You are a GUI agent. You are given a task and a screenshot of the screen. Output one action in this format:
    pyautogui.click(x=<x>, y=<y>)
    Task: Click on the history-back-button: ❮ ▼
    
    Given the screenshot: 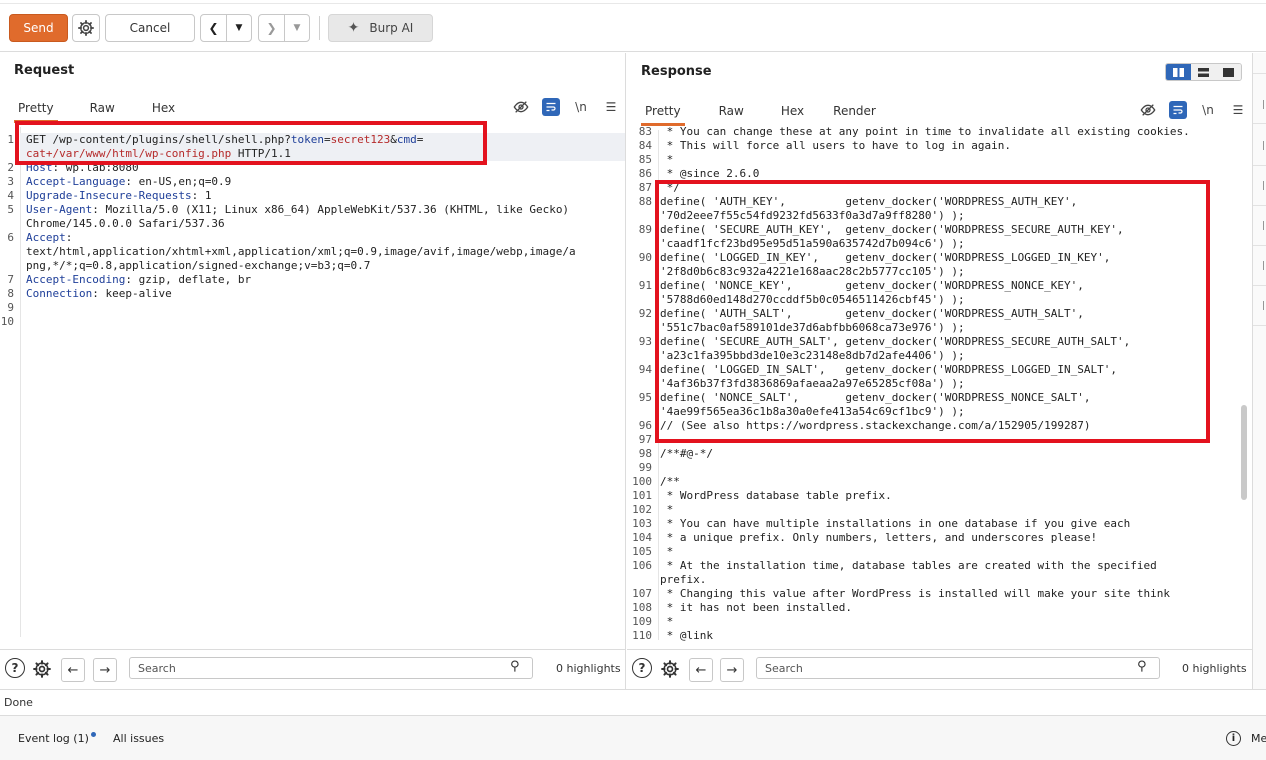 What is the action you would take?
    pyautogui.click(x=226, y=28)
    